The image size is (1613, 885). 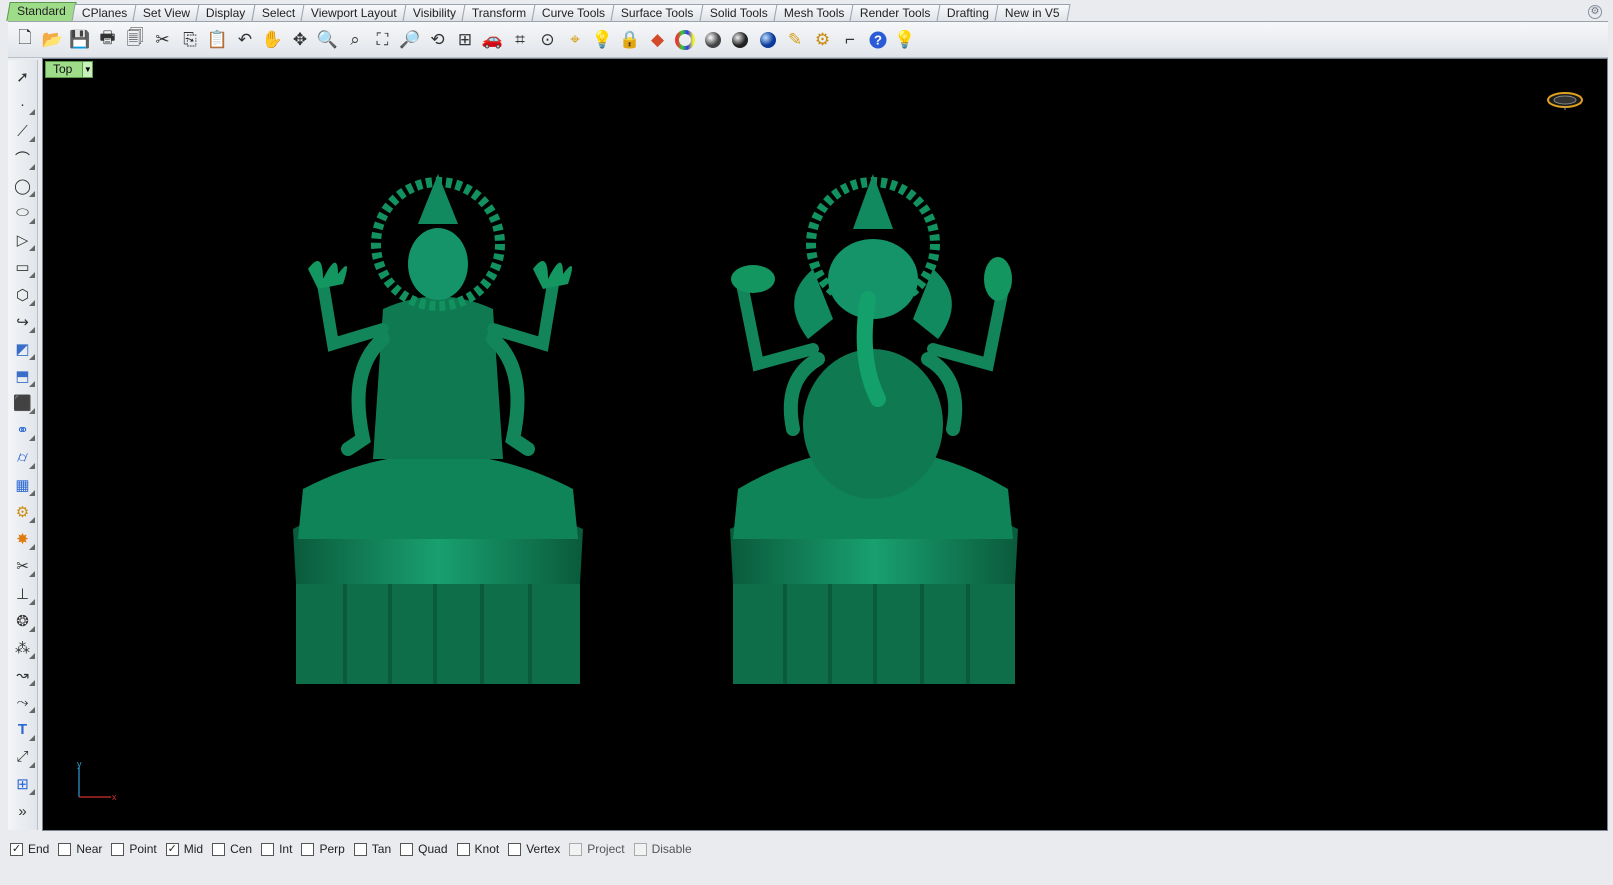 I want to click on osnap-tan: Tan, so click(x=372, y=849).